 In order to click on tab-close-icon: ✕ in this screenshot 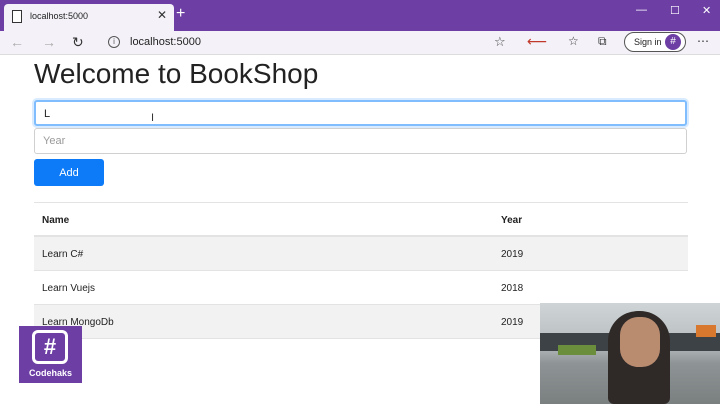, I will do `click(162, 15)`.